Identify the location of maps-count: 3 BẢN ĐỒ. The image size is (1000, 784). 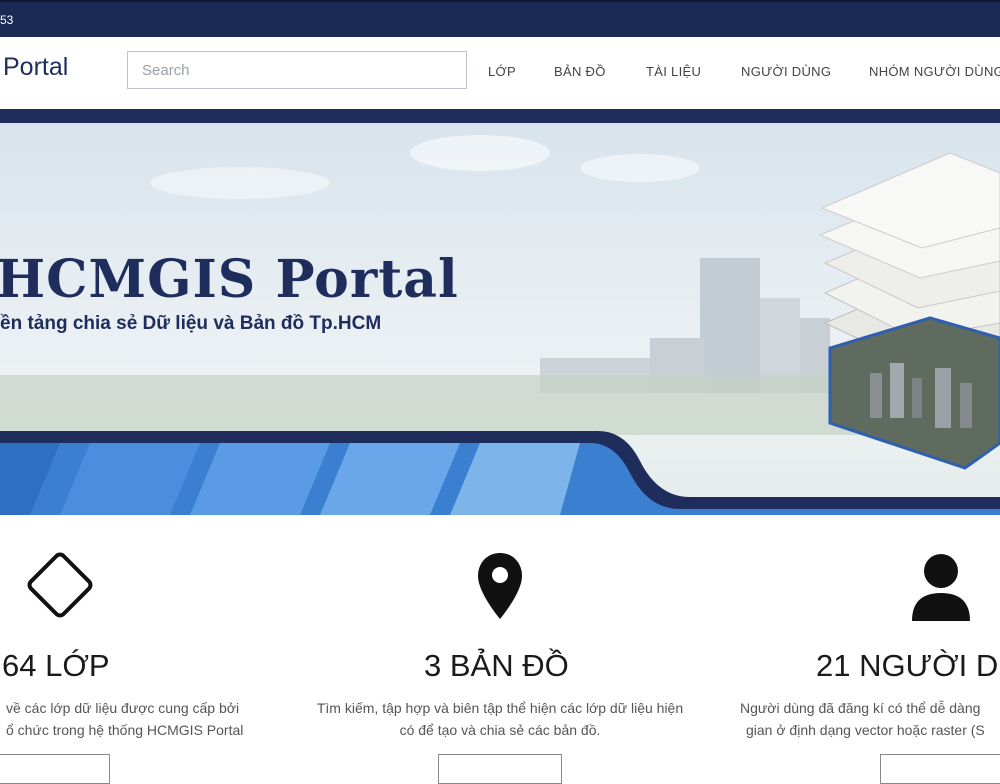
(496, 665).